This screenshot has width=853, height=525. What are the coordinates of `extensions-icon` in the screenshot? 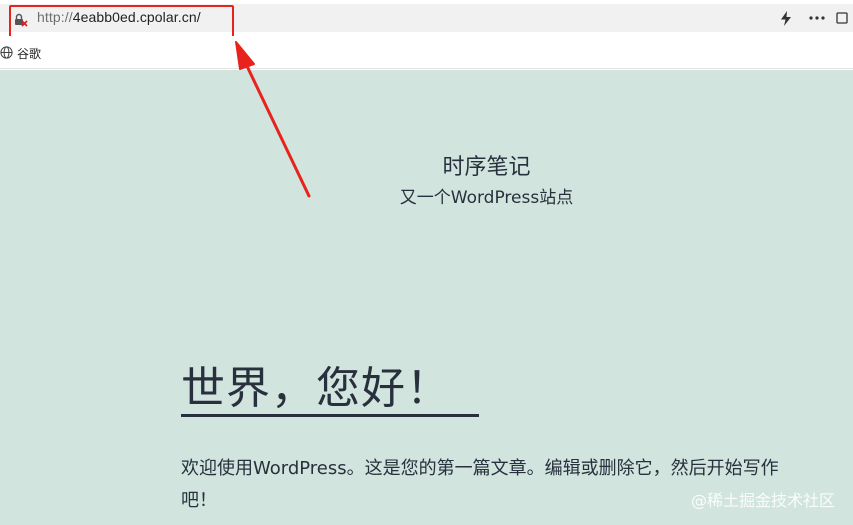 It's located at (842, 18).